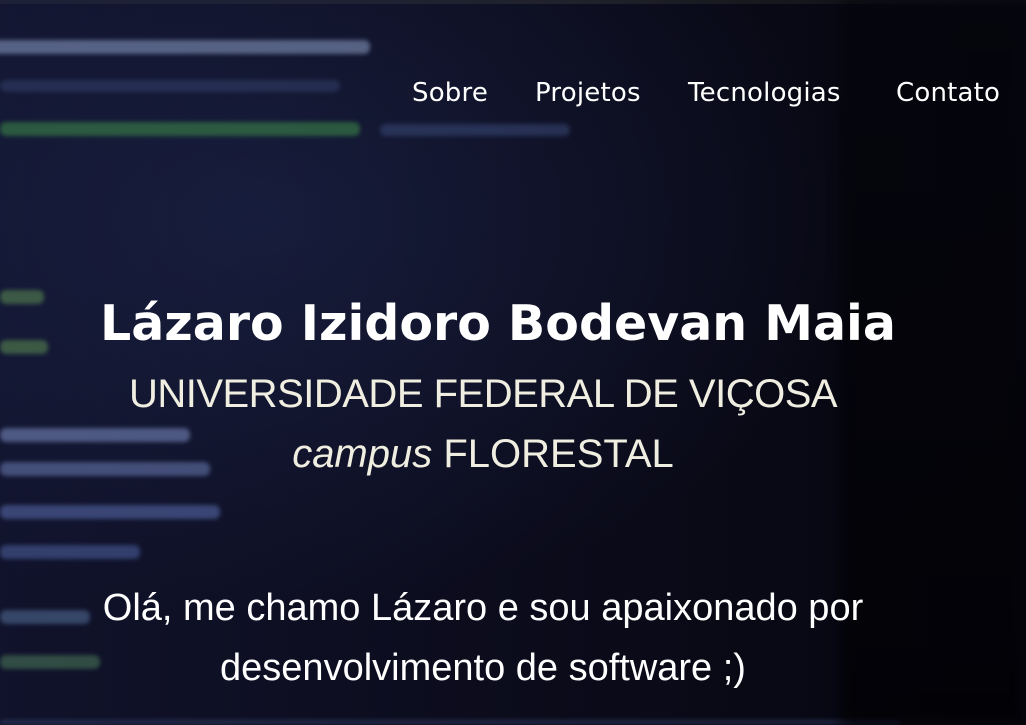 The image size is (1026, 725). I want to click on top-nav: Sobre Projetos Tecnologias Contato, so click(513, 96).